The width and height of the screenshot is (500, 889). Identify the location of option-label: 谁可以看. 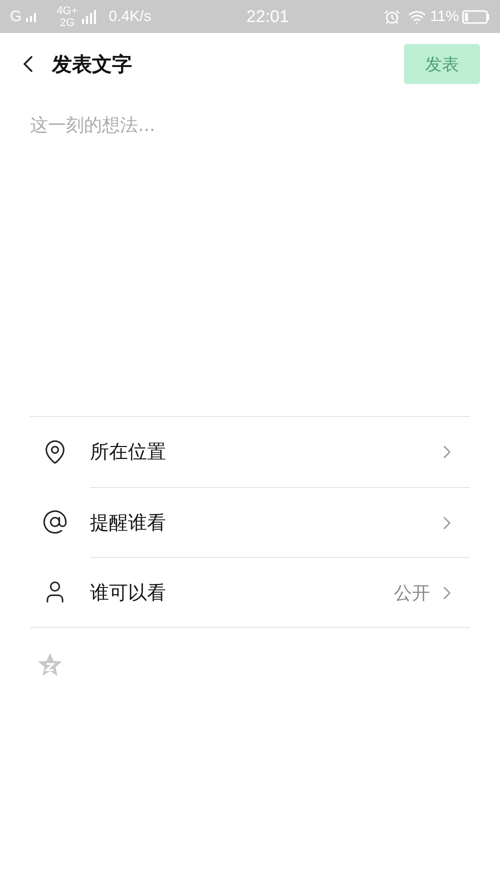
(128, 593).